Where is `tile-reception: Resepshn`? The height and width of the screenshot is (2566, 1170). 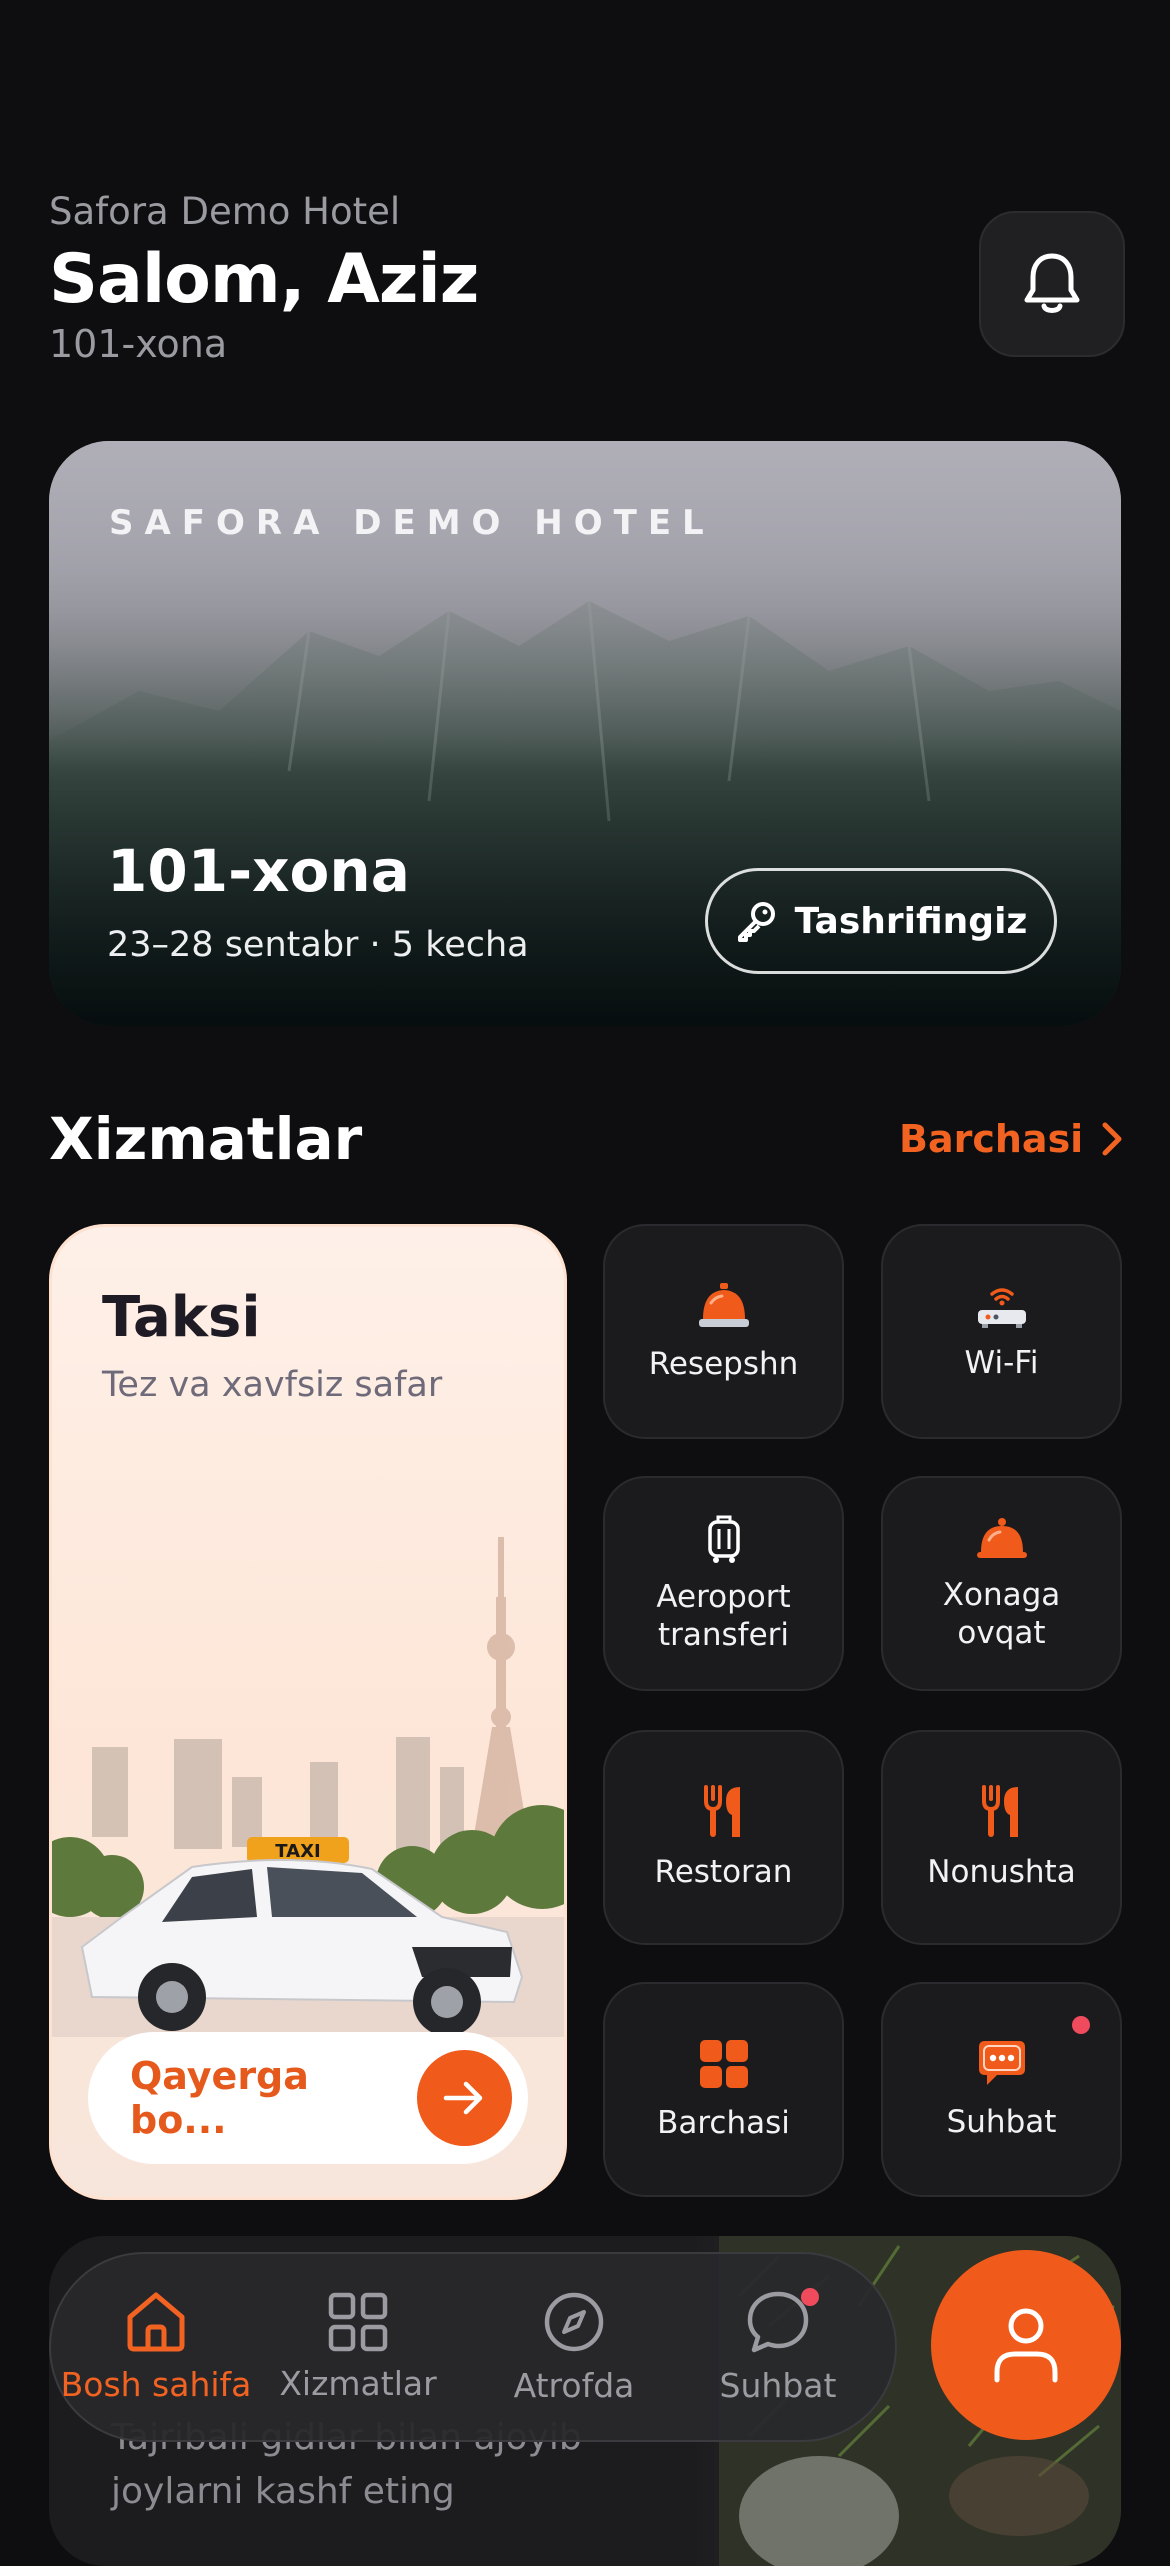
tile-reception: Resepshn is located at coordinates (723, 1331).